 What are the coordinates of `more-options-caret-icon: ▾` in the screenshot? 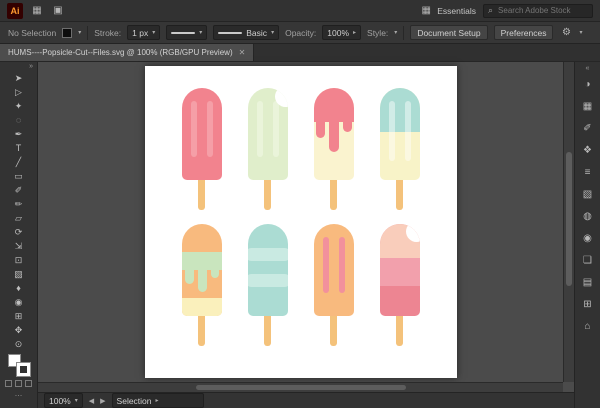 It's located at (580, 32).